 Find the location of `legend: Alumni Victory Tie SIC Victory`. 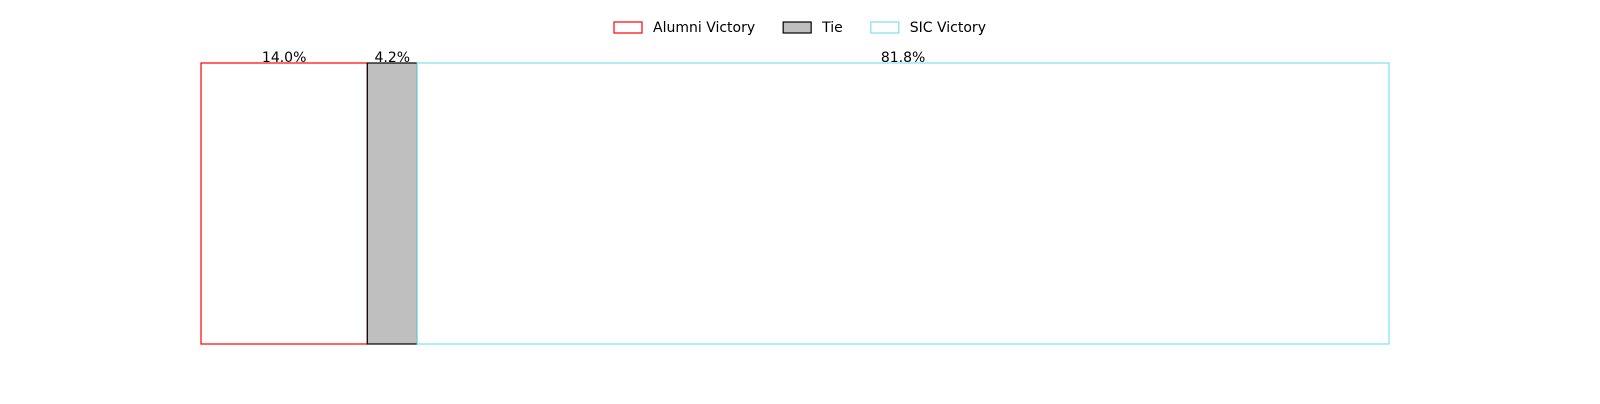

legend: Alumni Victory Tie SIC Victory is located at coordinates (799, 28).